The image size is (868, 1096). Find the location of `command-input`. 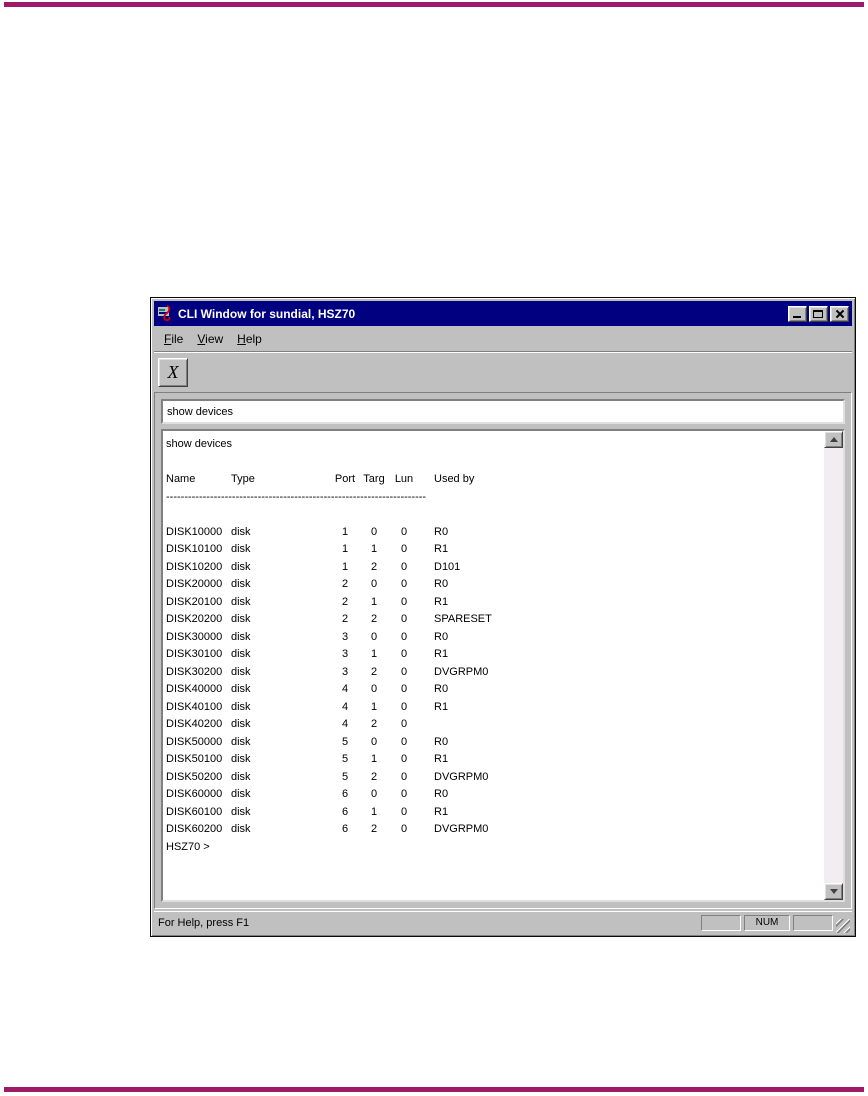

command-input is located at coordinates (503, 411).